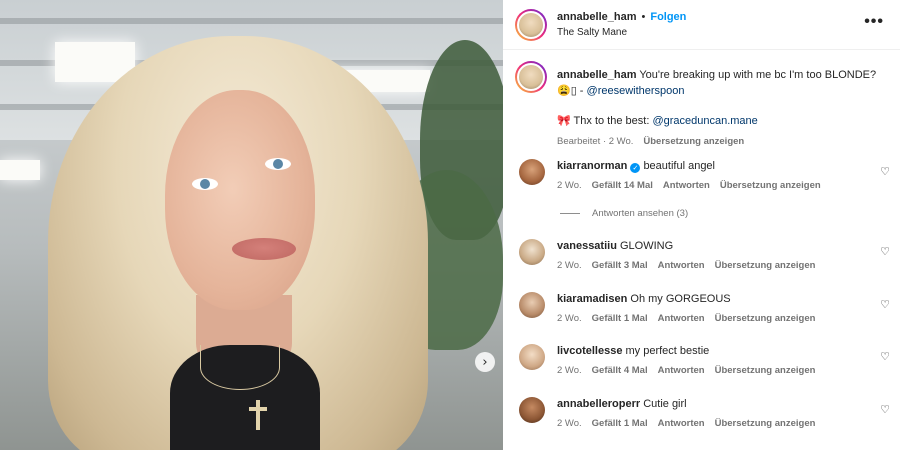 Image resolution: width=900 pixels, height=450 pixels. I want to click on caption-username: annabelle_ham, so click(596, 75).